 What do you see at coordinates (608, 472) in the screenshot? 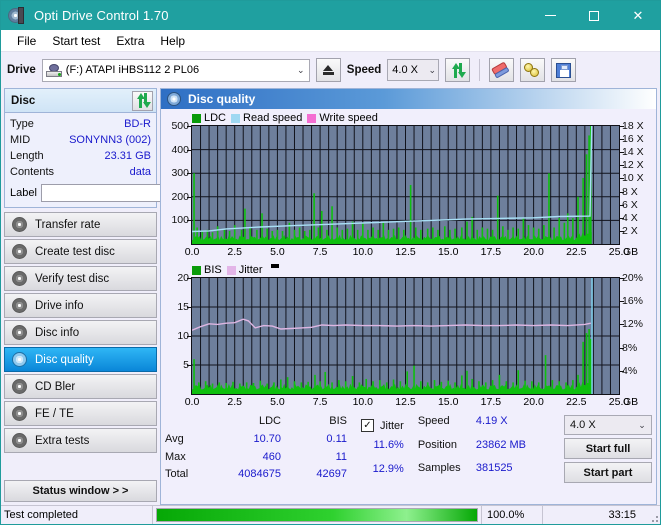
I see `start-part-button: Start part` at bounding box center [608, 472].